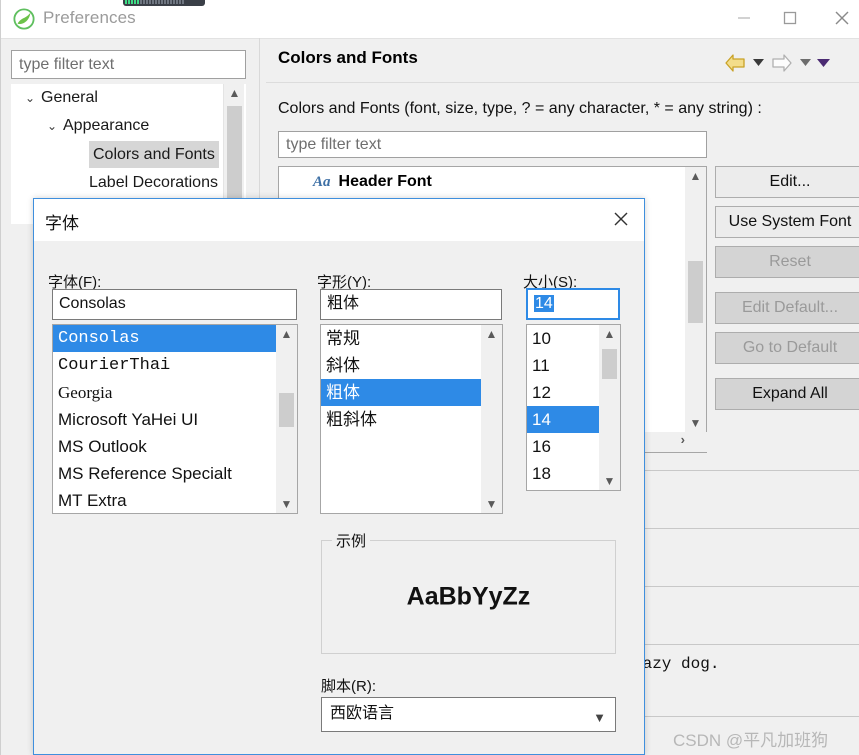 The width and height of the screenshot is (859, 755). I want to click on font-preview-text: lazy dog., so click(676, 664).